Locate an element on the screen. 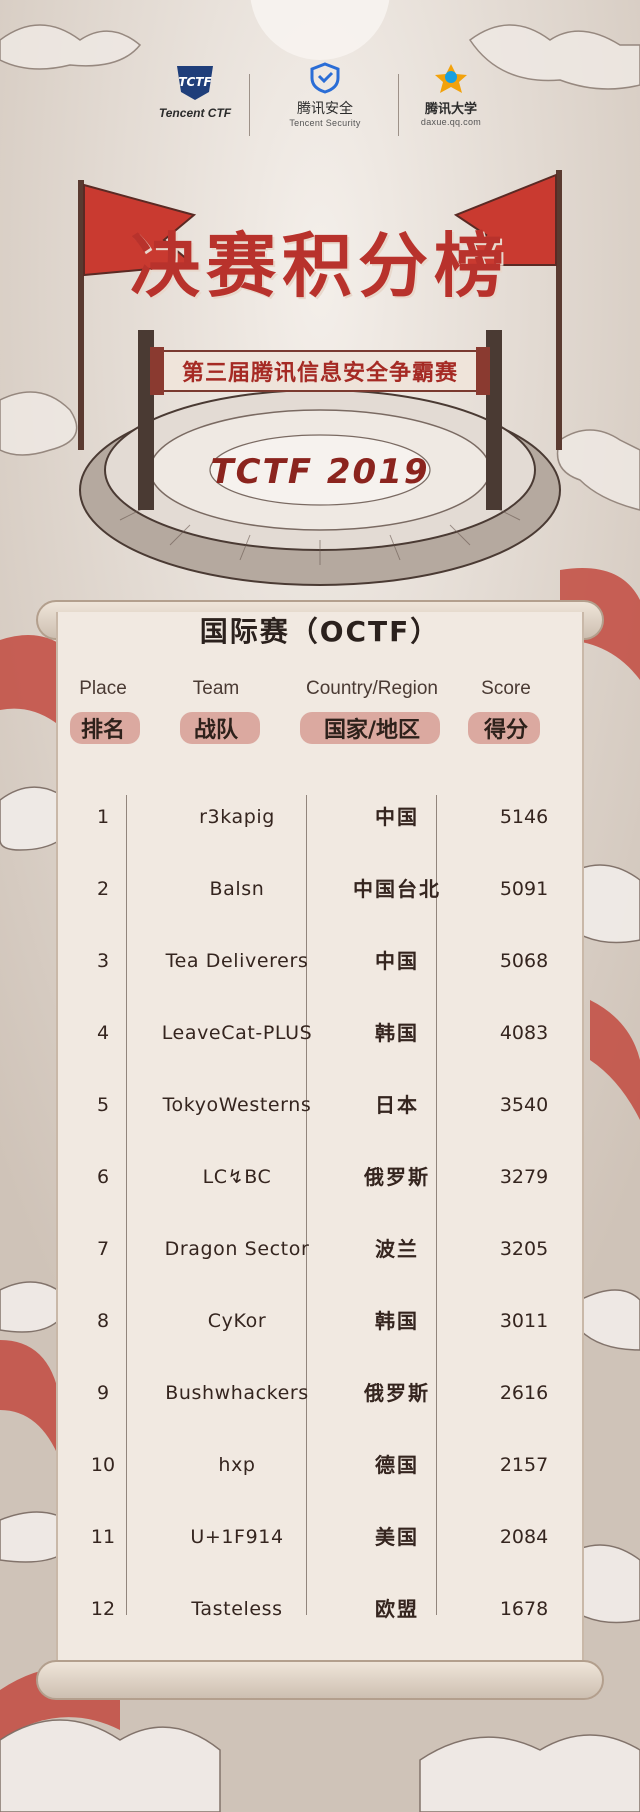 This screenshot has width=640, height=1812. score-cell: 5146 is located at coordinates (524, 817).